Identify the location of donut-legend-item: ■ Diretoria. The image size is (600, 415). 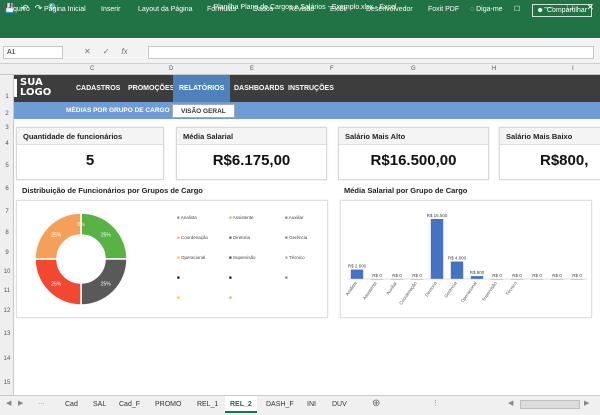
(239, 237).